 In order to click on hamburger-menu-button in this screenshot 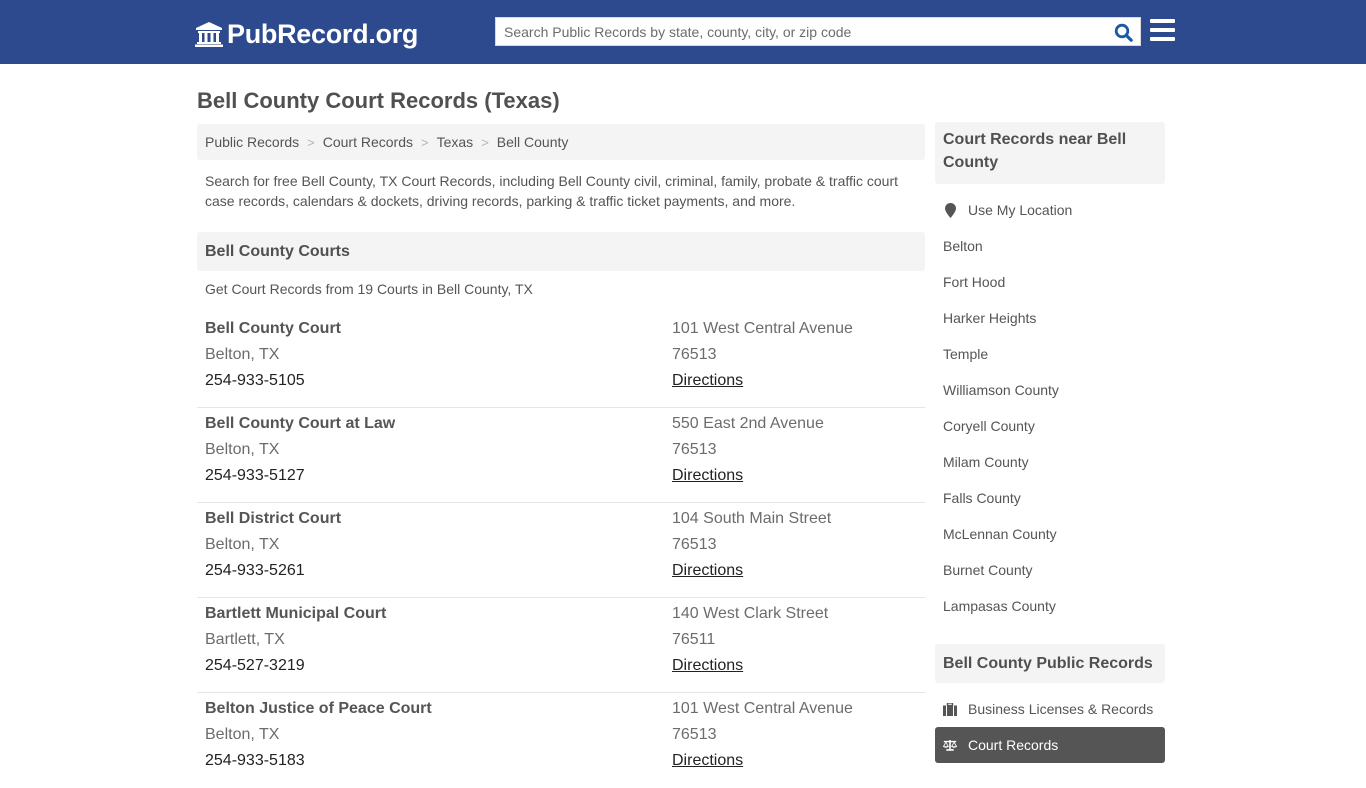, I will do `click(1163, 31)`.